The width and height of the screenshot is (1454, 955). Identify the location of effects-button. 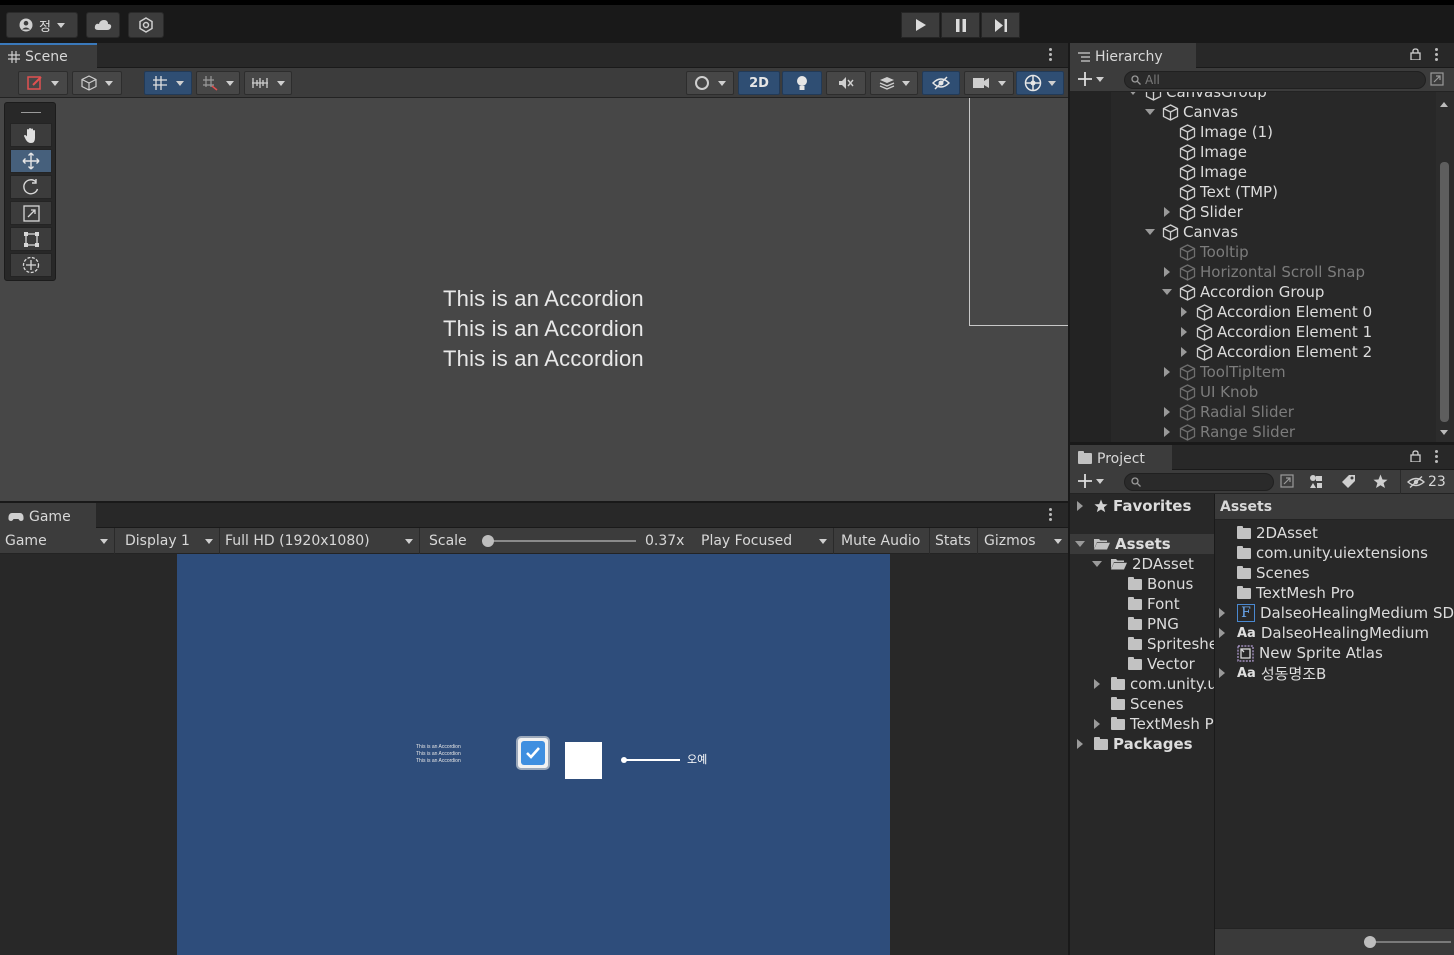
(894, 83).